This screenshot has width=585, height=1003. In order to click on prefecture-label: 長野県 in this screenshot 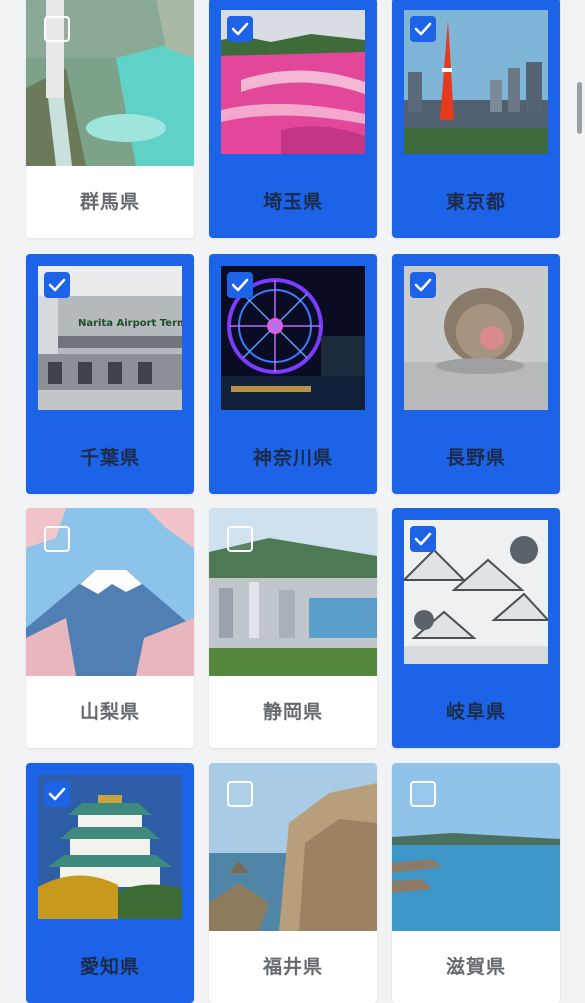, I will do `click(475, 457)`.